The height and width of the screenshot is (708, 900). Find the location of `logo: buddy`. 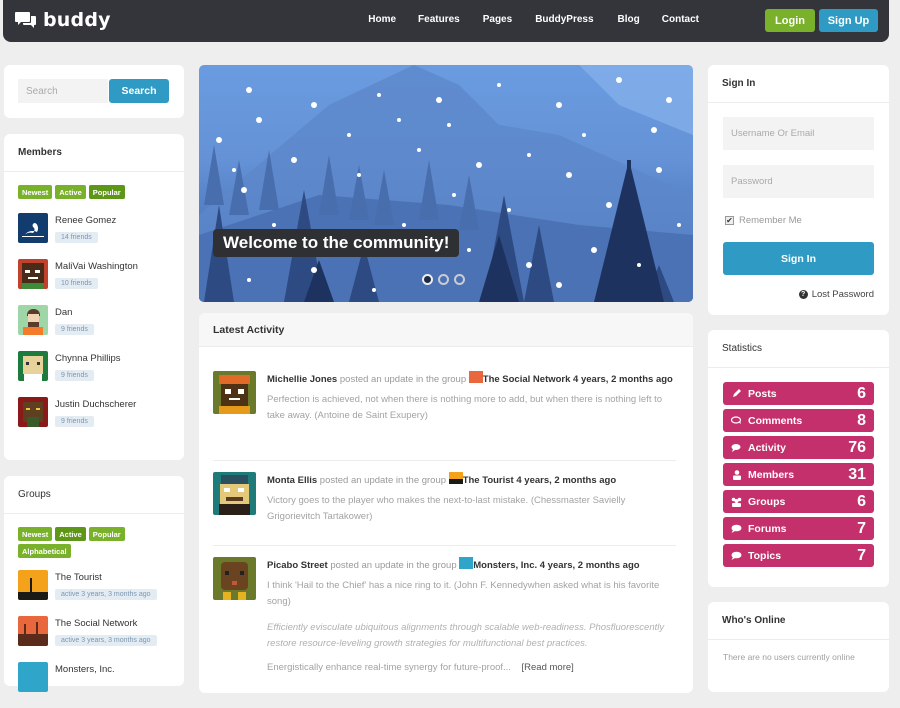

logo: buddy is located at coordinates (63, 20).